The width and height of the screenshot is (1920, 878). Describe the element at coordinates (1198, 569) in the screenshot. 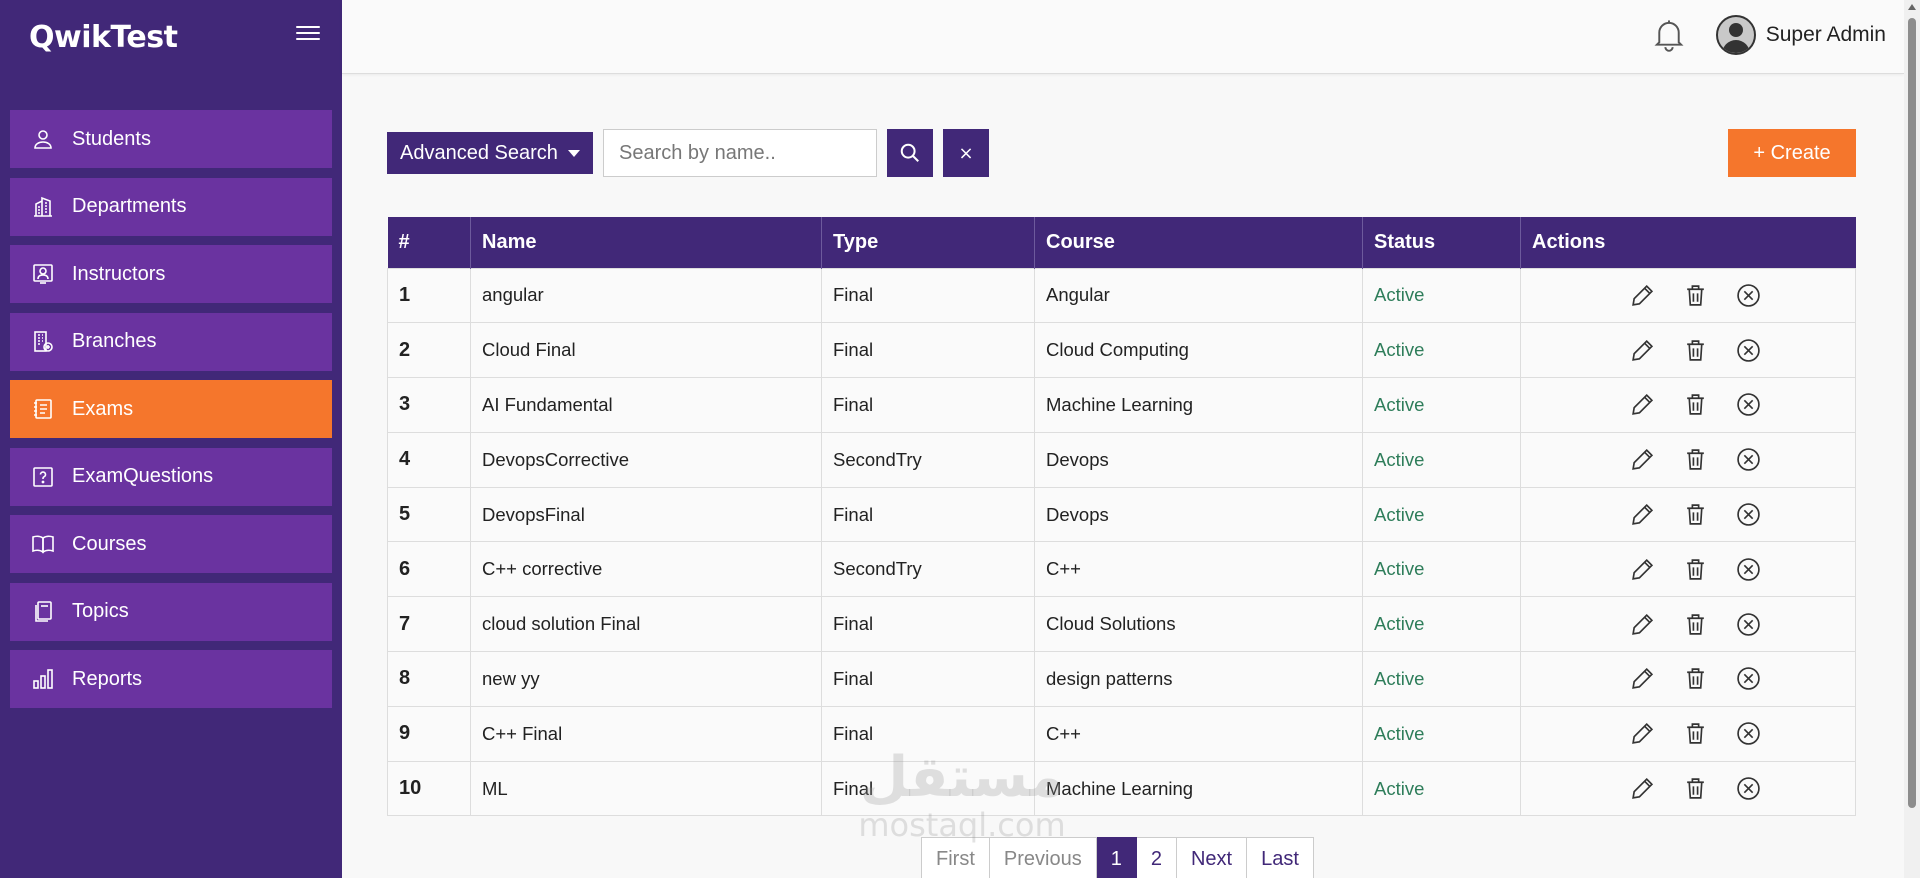

I see `cell-course: C++` at that location.